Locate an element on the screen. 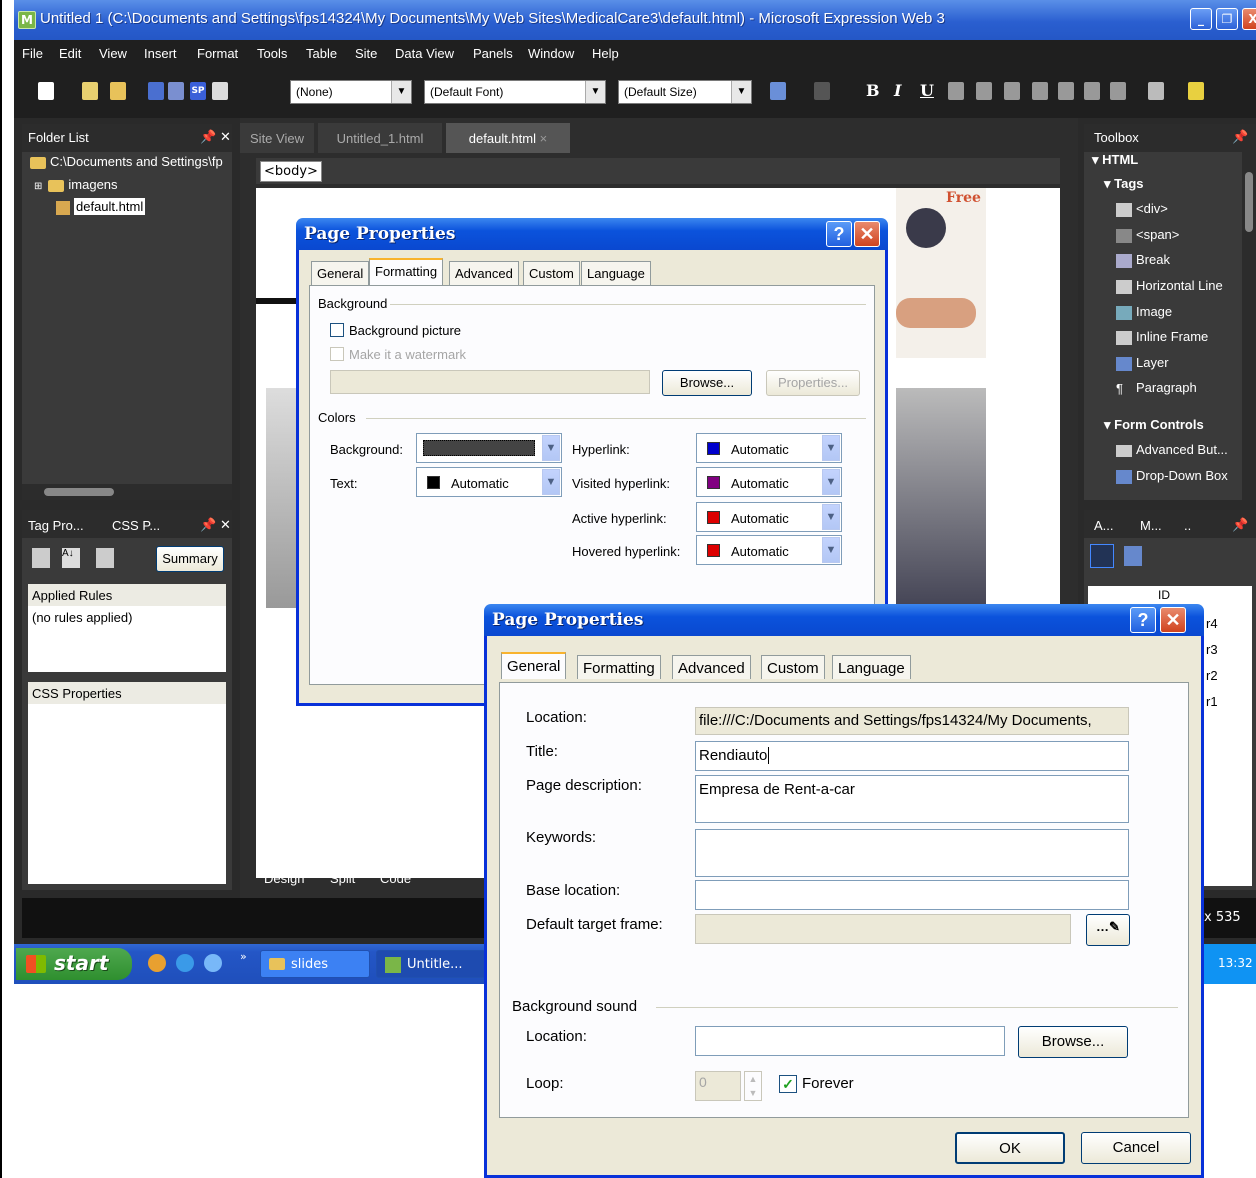 The height and width of the screenshot is (1178, 1256). chevron-right-icon: » is located at coordinates (243, 956).